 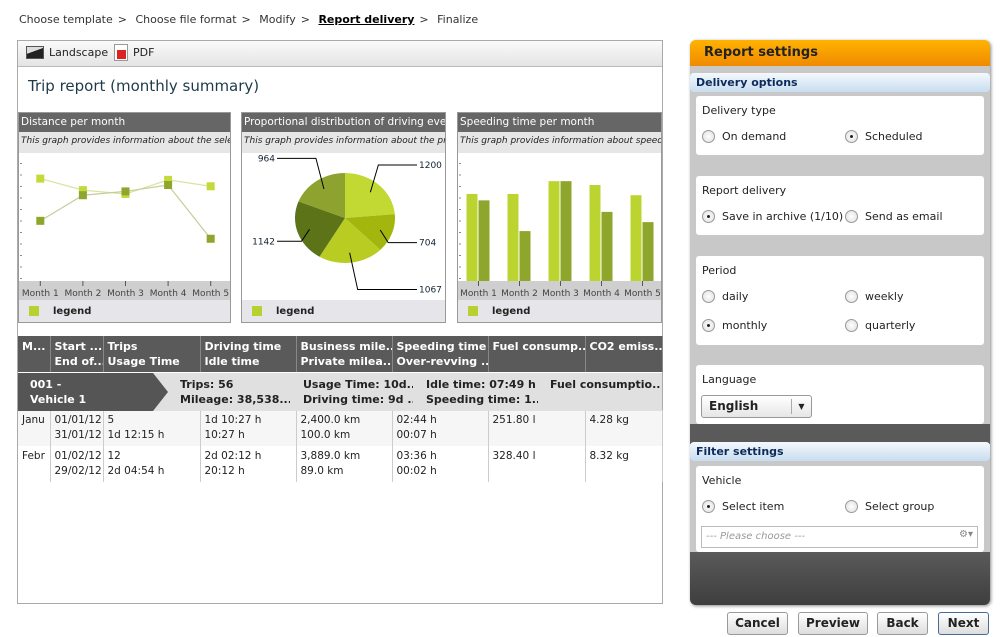 I want to click on cell-line: 3,889.0 km, so click(x=330, y=456).